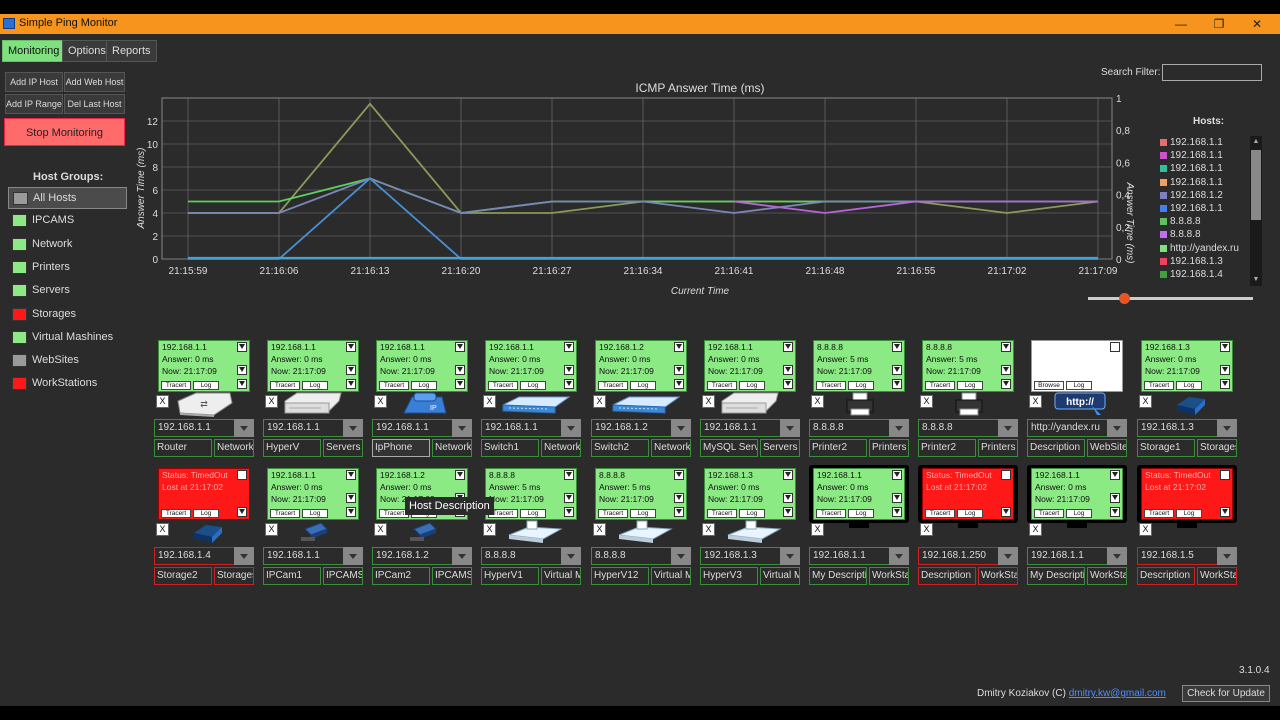 The image size is (1280, 720). I want to click on host-group-field: Servers, so click(780, 448).